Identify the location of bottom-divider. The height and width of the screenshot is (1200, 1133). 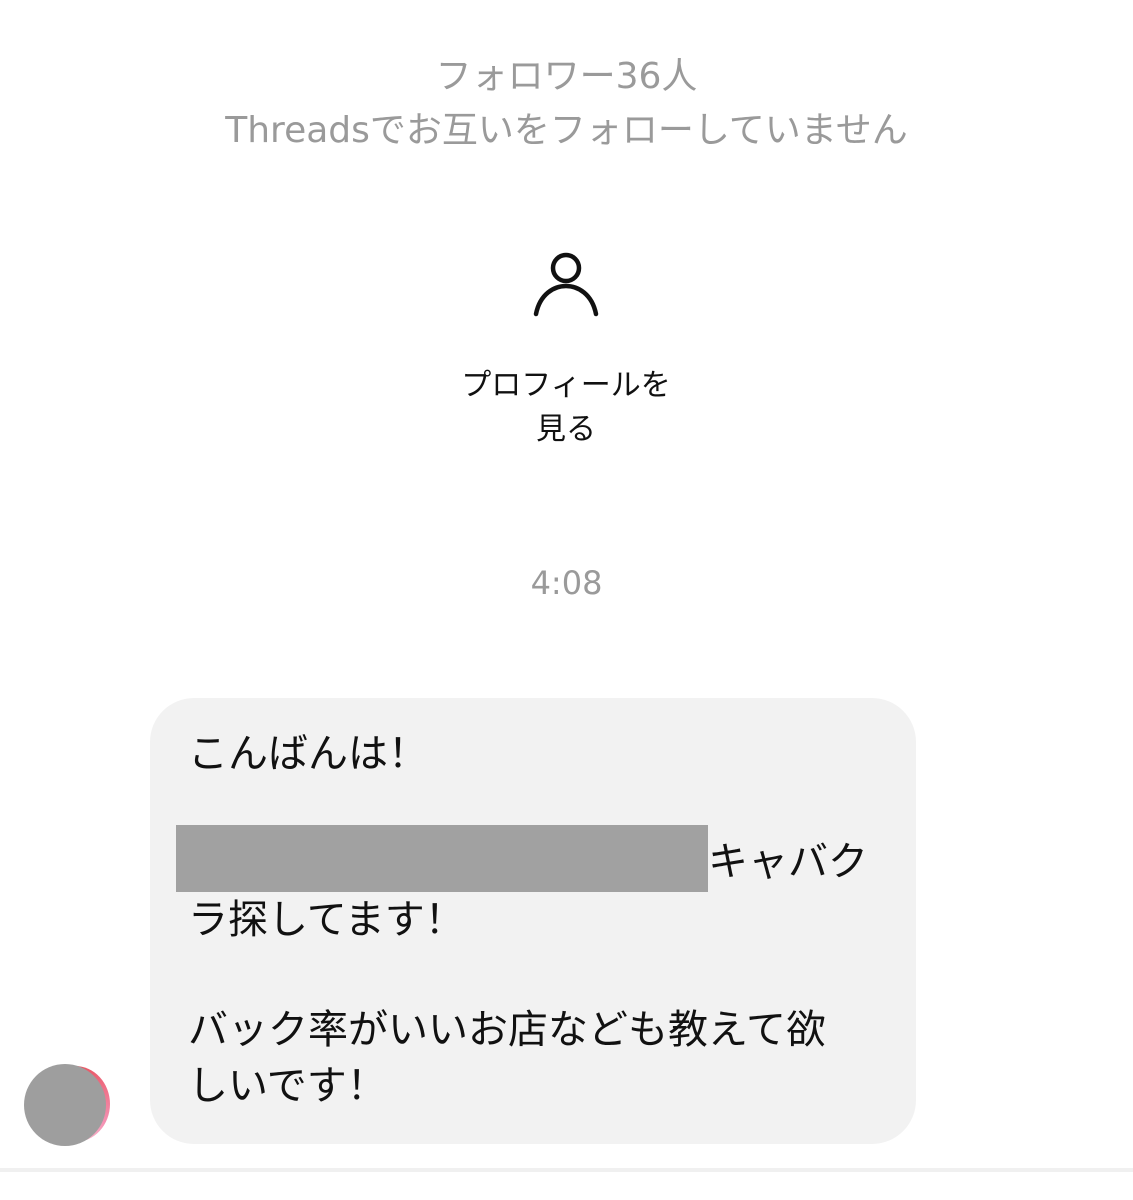
(566, 1170).